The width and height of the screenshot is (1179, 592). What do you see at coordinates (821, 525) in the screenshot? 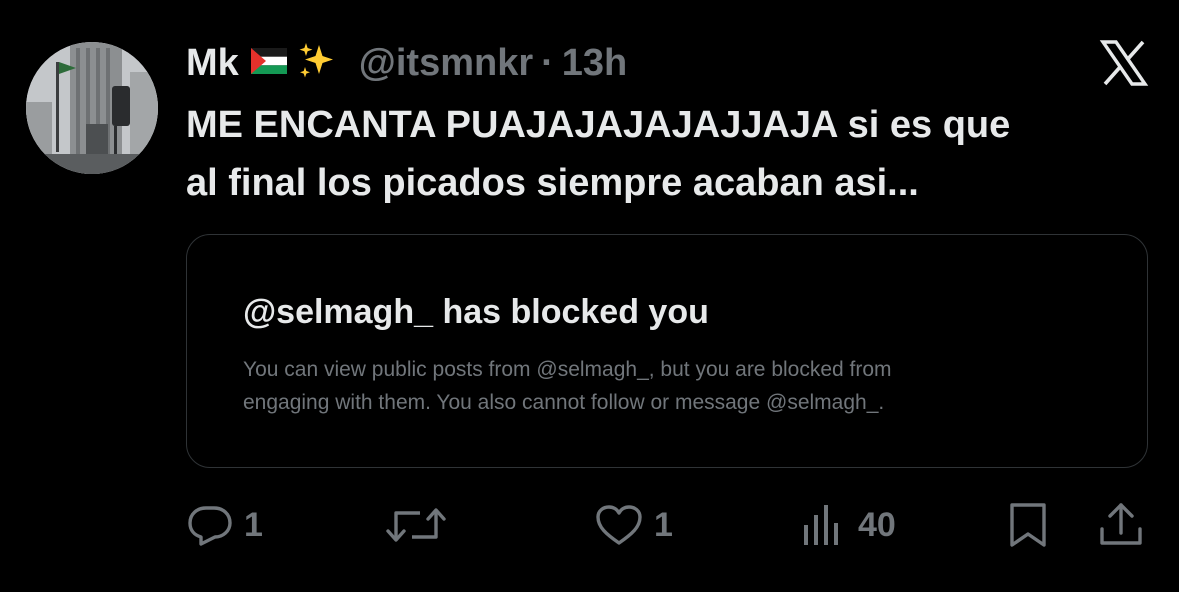
I see `views-icon` at bounding box center [821, 525].